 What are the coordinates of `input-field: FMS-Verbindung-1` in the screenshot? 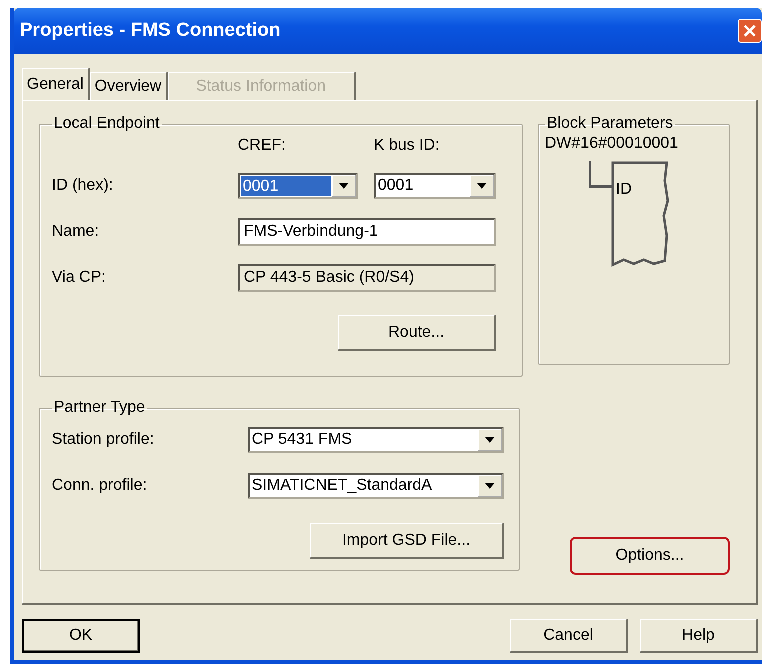 It's located at (367, 232).